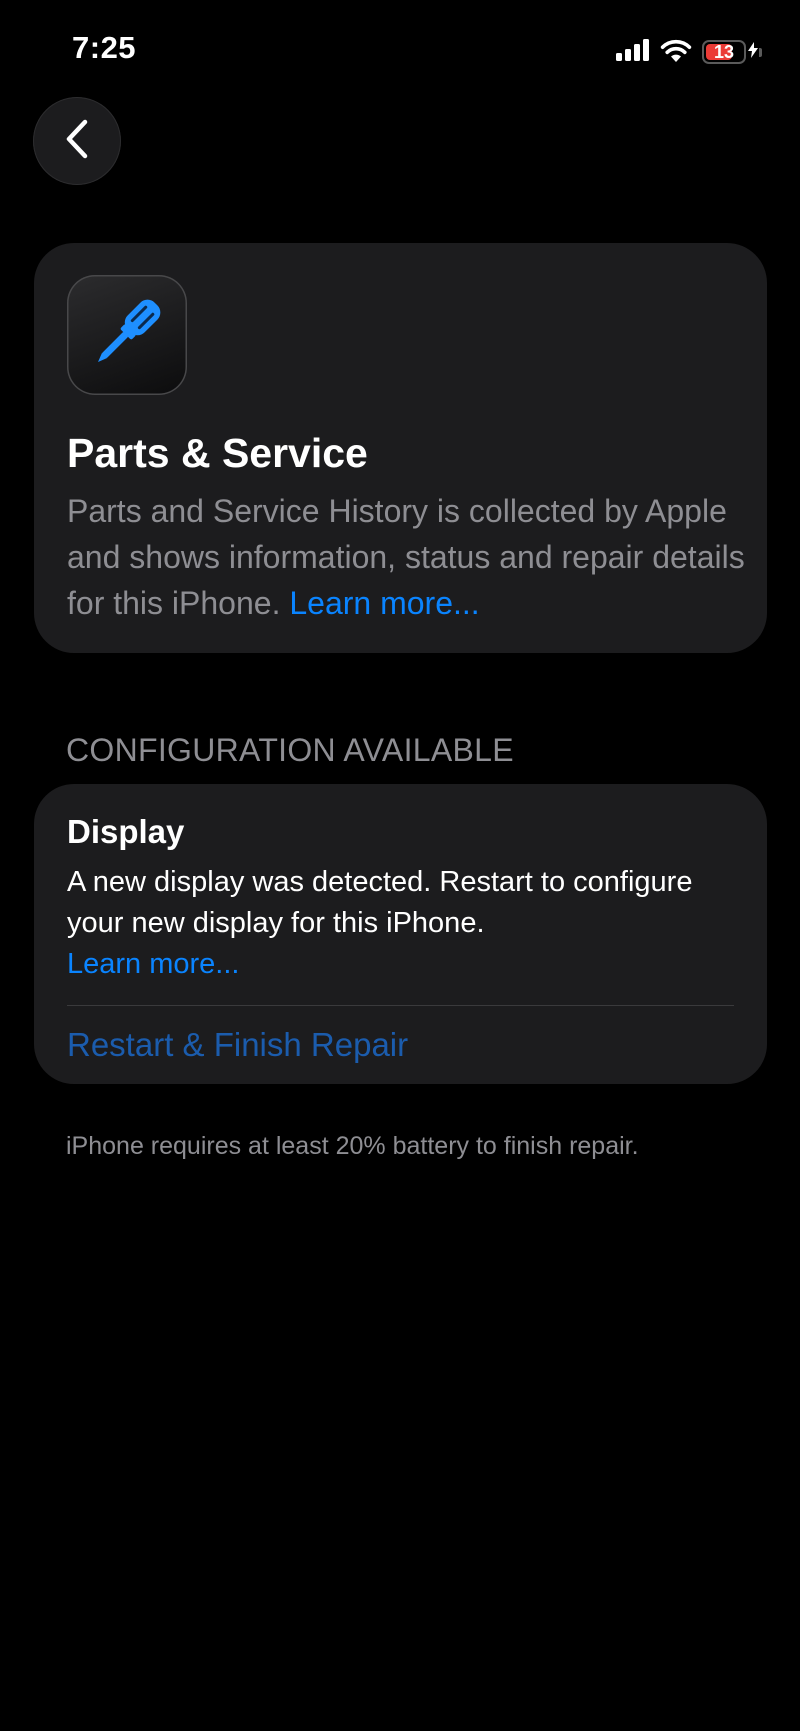 The width and height of the screenshot is (800, 1731). What do you see at coordinates (237, 1045) in the screenshot?
I see `restart-finish-repair-button: Restart & Finish Repair` at bounding box center [237, 1045].